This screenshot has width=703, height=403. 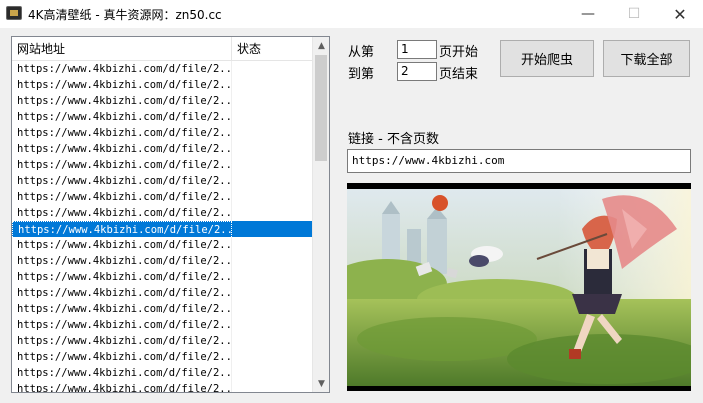 What do you see at coordinates (361, 52) in the screenshot?
I see `from-page-label: 从第` at bounding box center [361, 52].